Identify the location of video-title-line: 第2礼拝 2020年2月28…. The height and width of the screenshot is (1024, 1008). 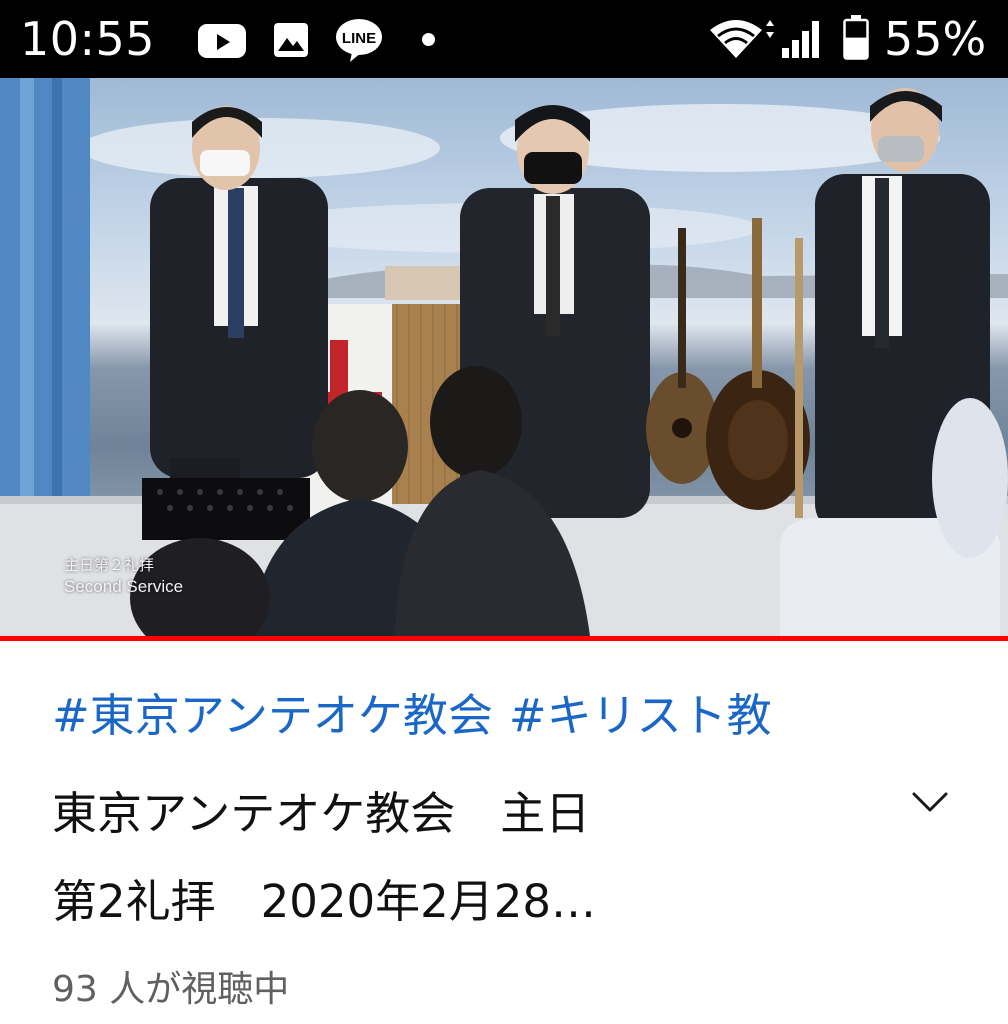
(324, 901).